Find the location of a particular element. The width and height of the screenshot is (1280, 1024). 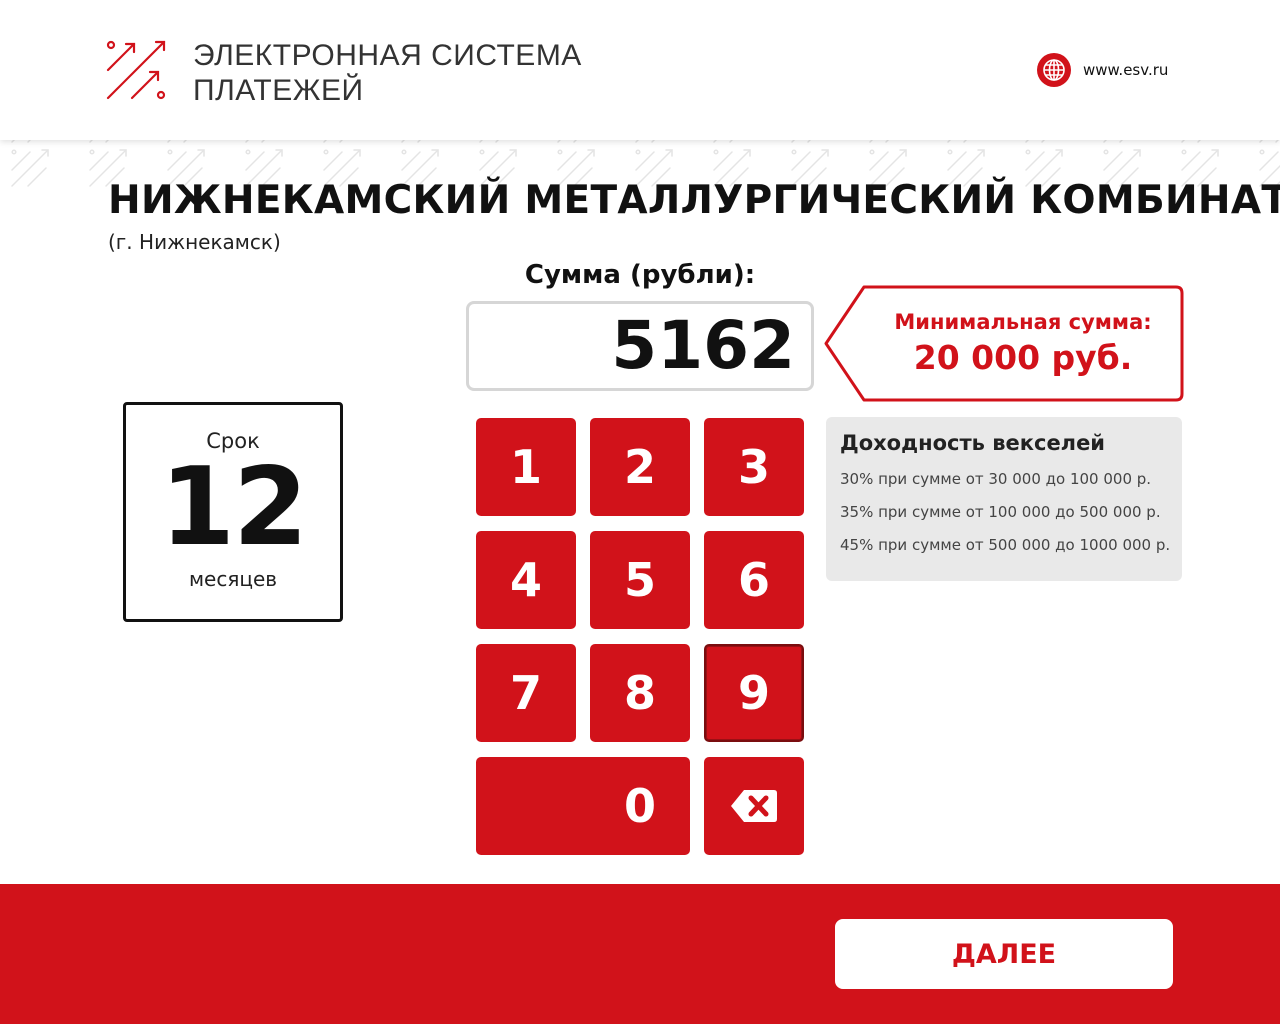

company-title: НИЖНЕКАМСКИЙ МЕТАЛЛУРГИЧЕСКИЙ КОМБИНАТ is located at coordinates (694, 200).